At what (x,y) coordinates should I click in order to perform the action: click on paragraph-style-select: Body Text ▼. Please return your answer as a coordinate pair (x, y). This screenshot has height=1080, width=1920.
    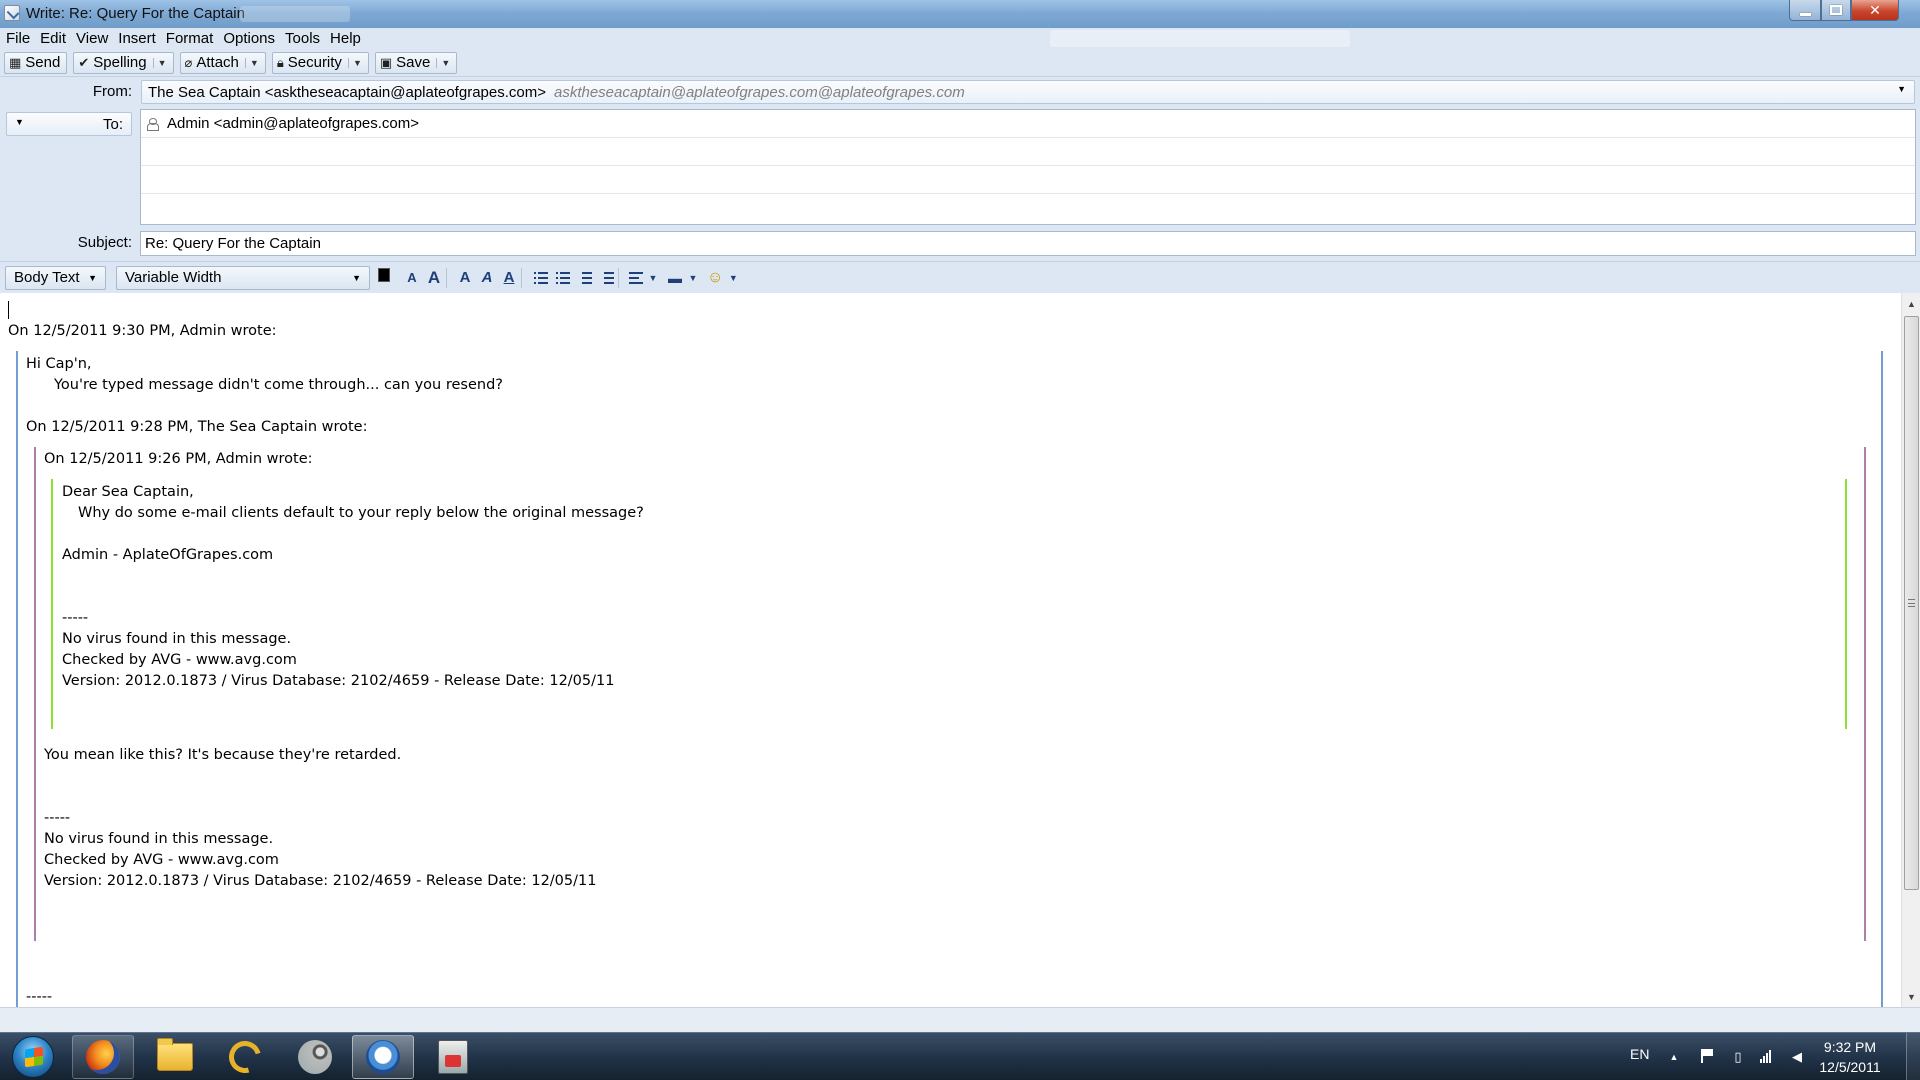
    Looking at the image, I should click on (55, 277).